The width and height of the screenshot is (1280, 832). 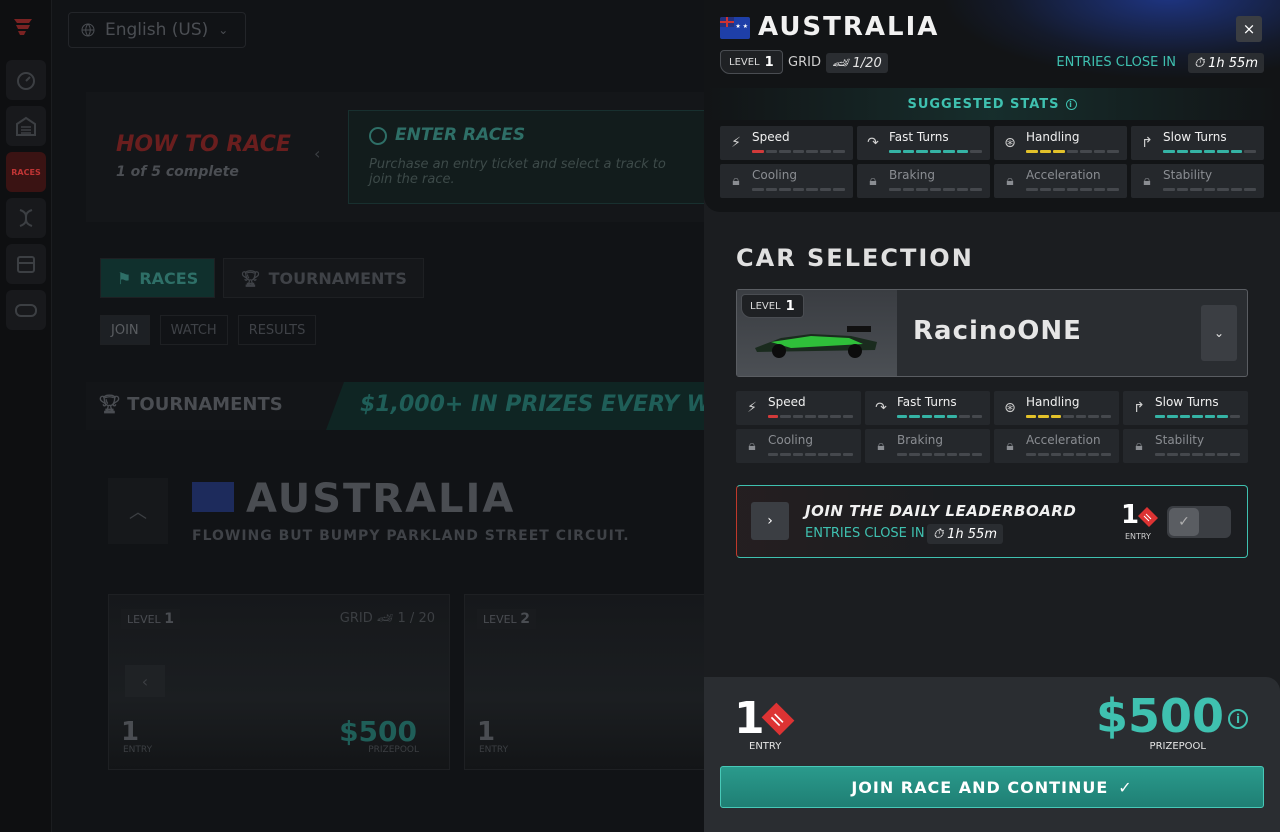 What do you see at coordinates (790, 440) in the screenshot?
I see `stat-label: Cooling` at bounding box center [790, 440].